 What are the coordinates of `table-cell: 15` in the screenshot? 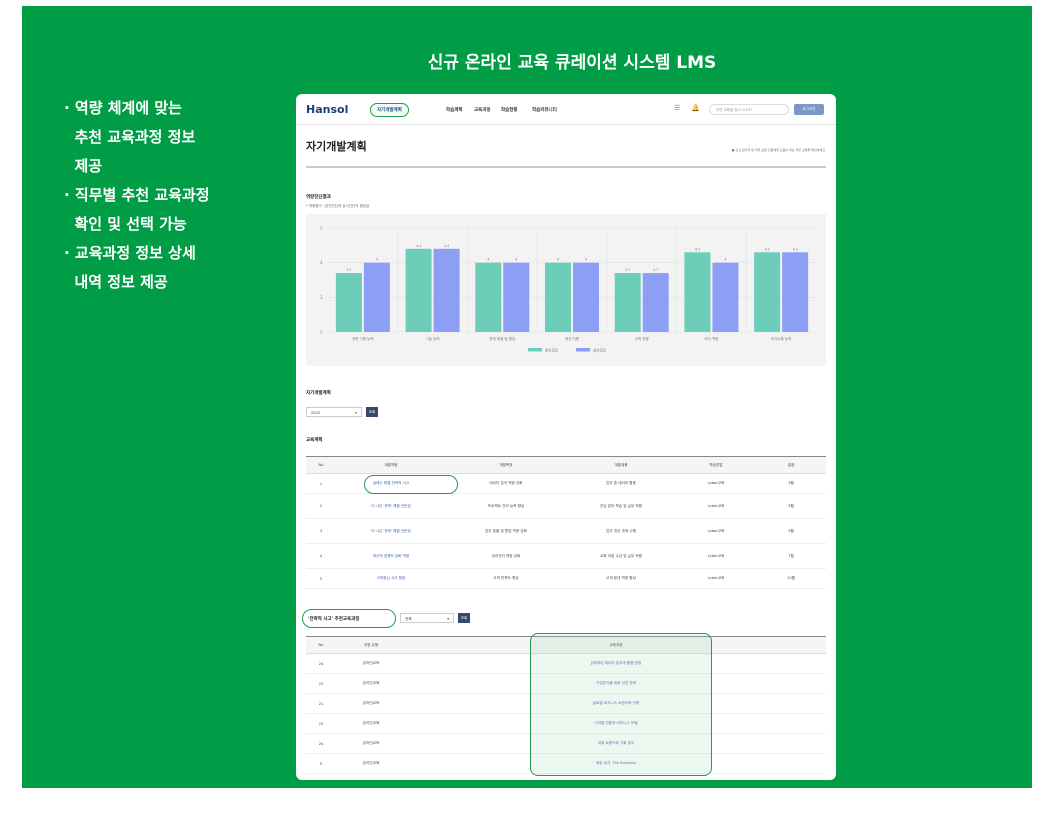 It's located at (321, 723).